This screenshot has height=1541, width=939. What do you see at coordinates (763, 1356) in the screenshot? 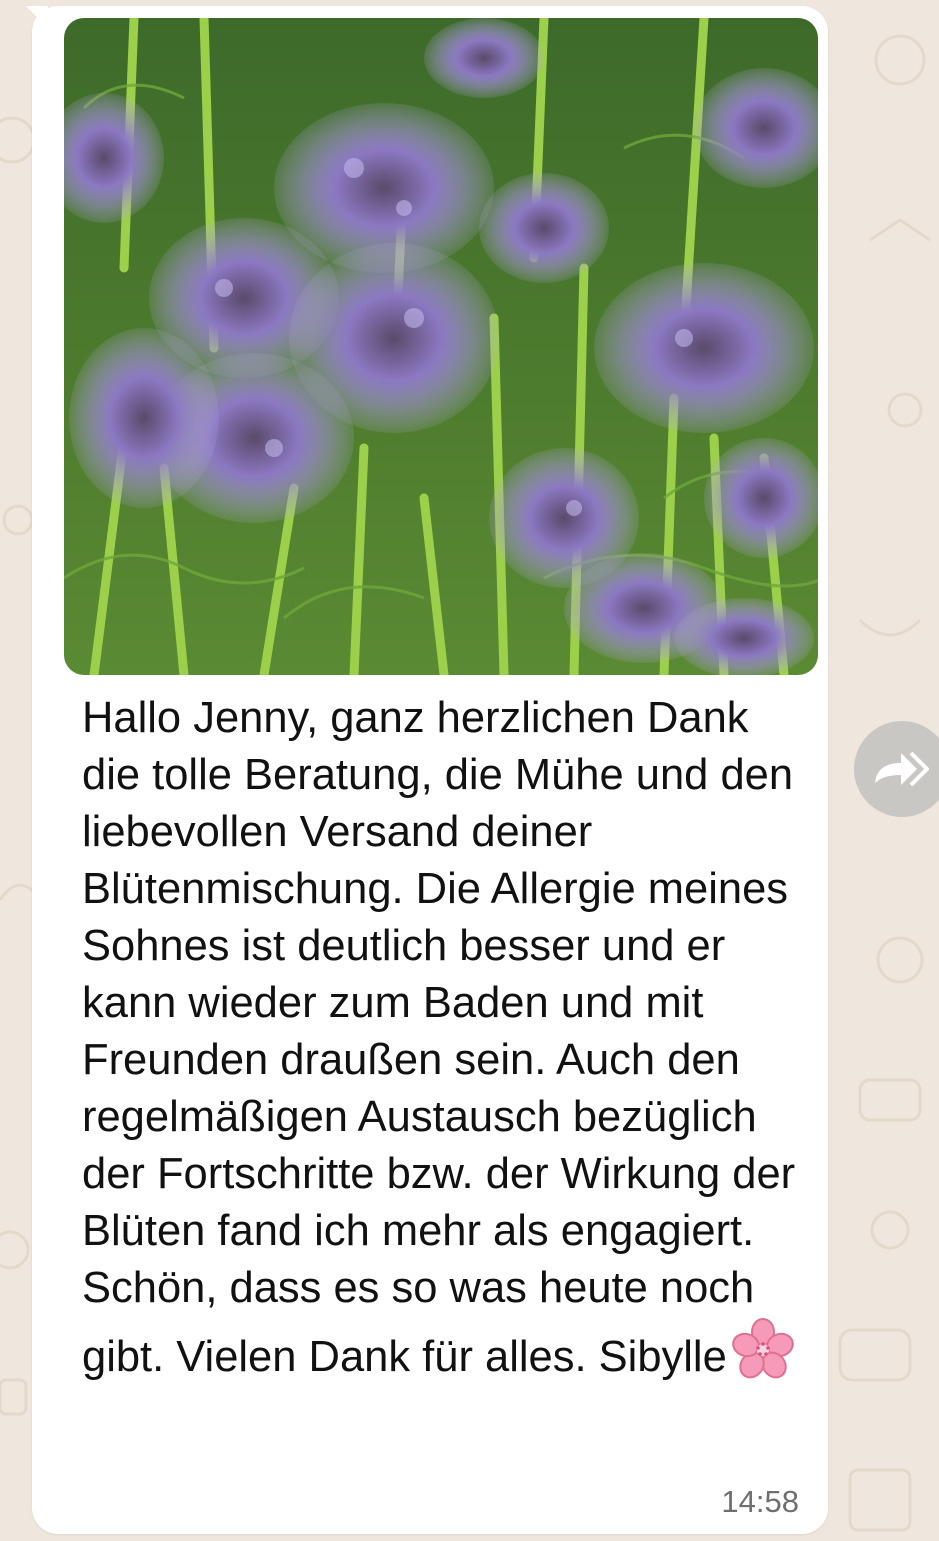
I see `cherry-blossom-icon` at bounding box center [763, 1356].